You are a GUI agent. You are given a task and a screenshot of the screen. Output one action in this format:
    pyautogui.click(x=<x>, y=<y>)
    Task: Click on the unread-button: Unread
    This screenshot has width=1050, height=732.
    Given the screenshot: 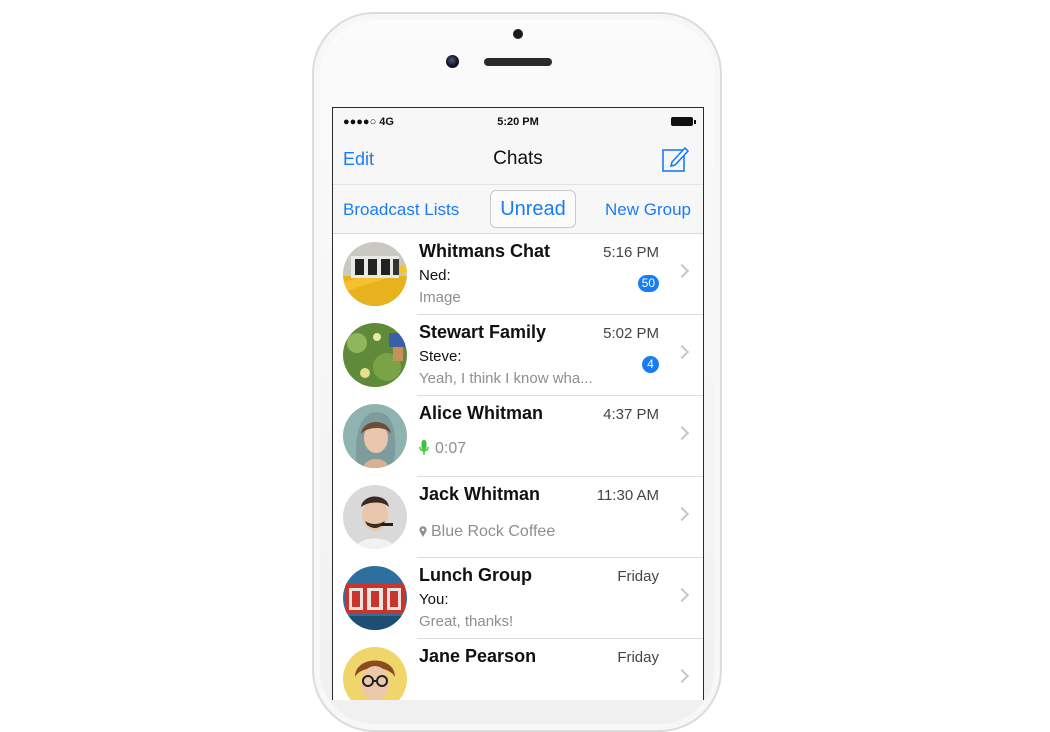 What is the action you would take?
    pyautogui.click(x=533, y=209)
    